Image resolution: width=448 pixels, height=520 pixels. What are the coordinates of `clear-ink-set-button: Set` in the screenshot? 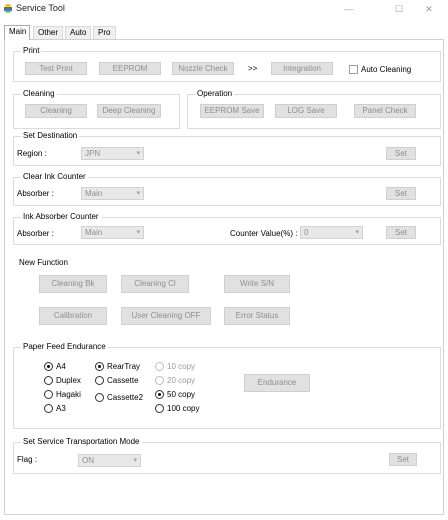 It's located at (401, 193).